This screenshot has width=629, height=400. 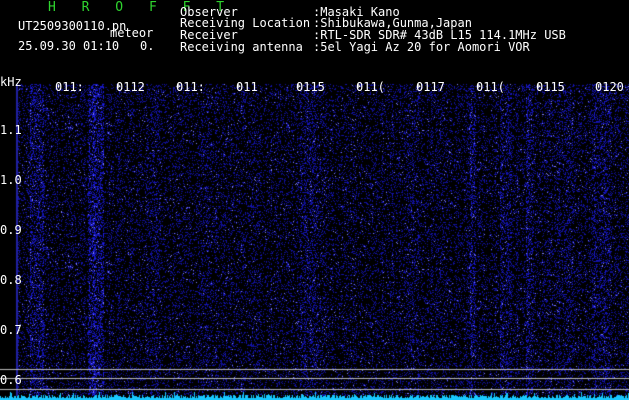 What do you see at coordinates (130, 87) in the screenshot?
I see `time-tick-label: 0112` at bounding box center [130, 87].